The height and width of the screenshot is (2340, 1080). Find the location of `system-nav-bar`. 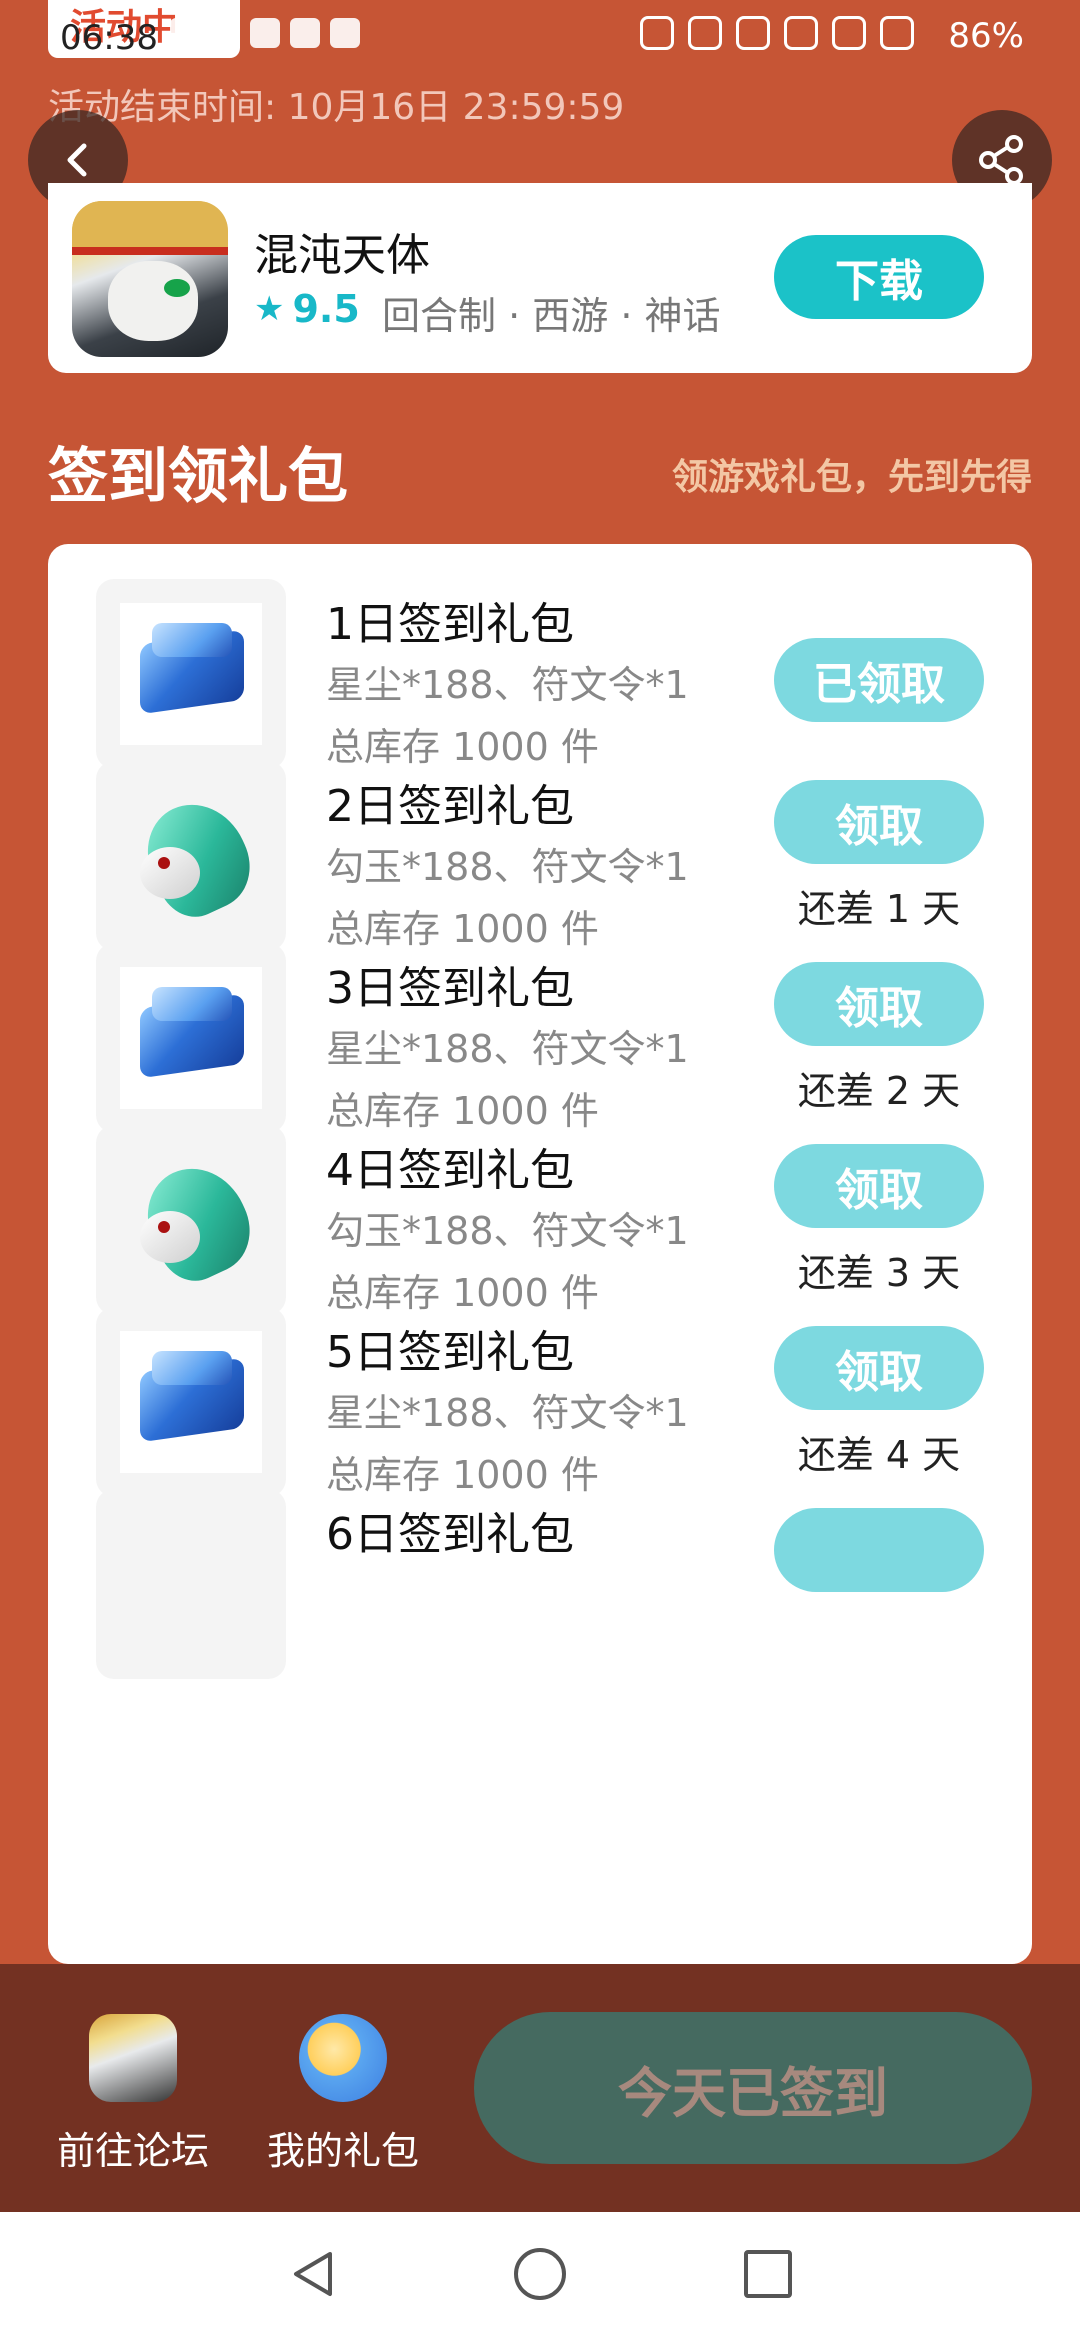

system-nav-bar is located at coordinates (540, 2276).